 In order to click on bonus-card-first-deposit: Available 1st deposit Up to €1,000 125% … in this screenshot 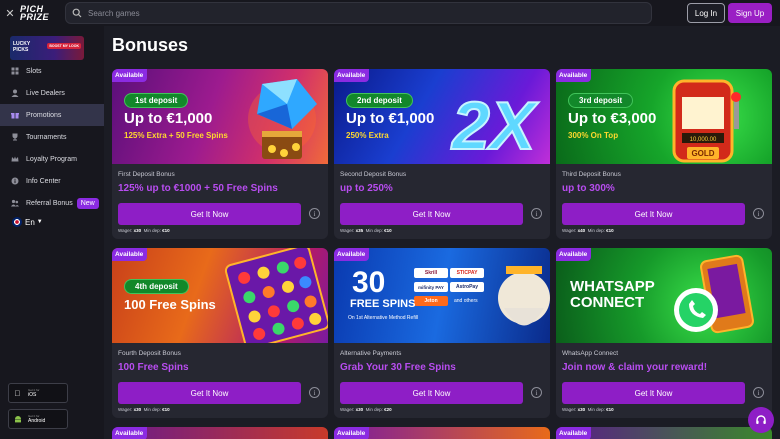, I will do `click(220, 154)`.